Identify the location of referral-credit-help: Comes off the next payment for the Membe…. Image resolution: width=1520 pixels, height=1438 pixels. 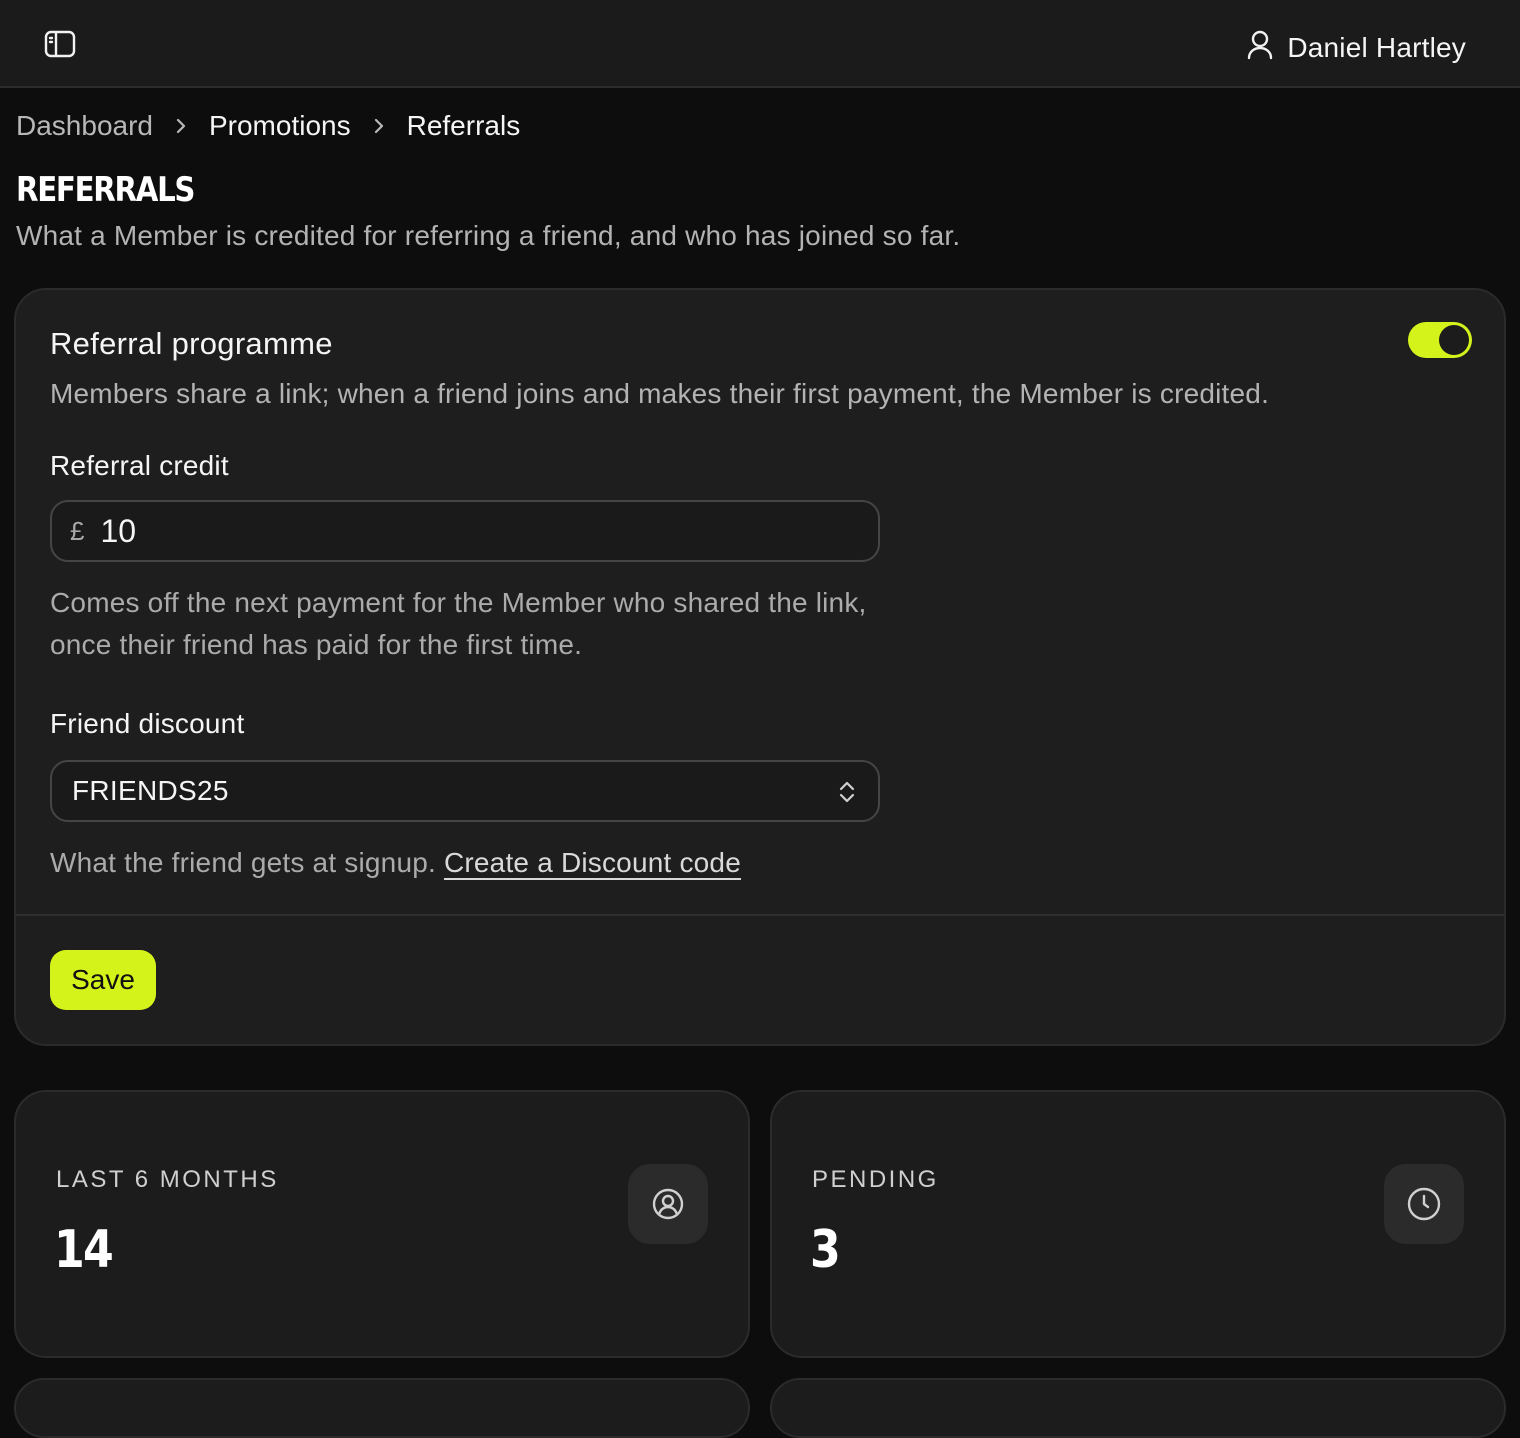
(458, 623).